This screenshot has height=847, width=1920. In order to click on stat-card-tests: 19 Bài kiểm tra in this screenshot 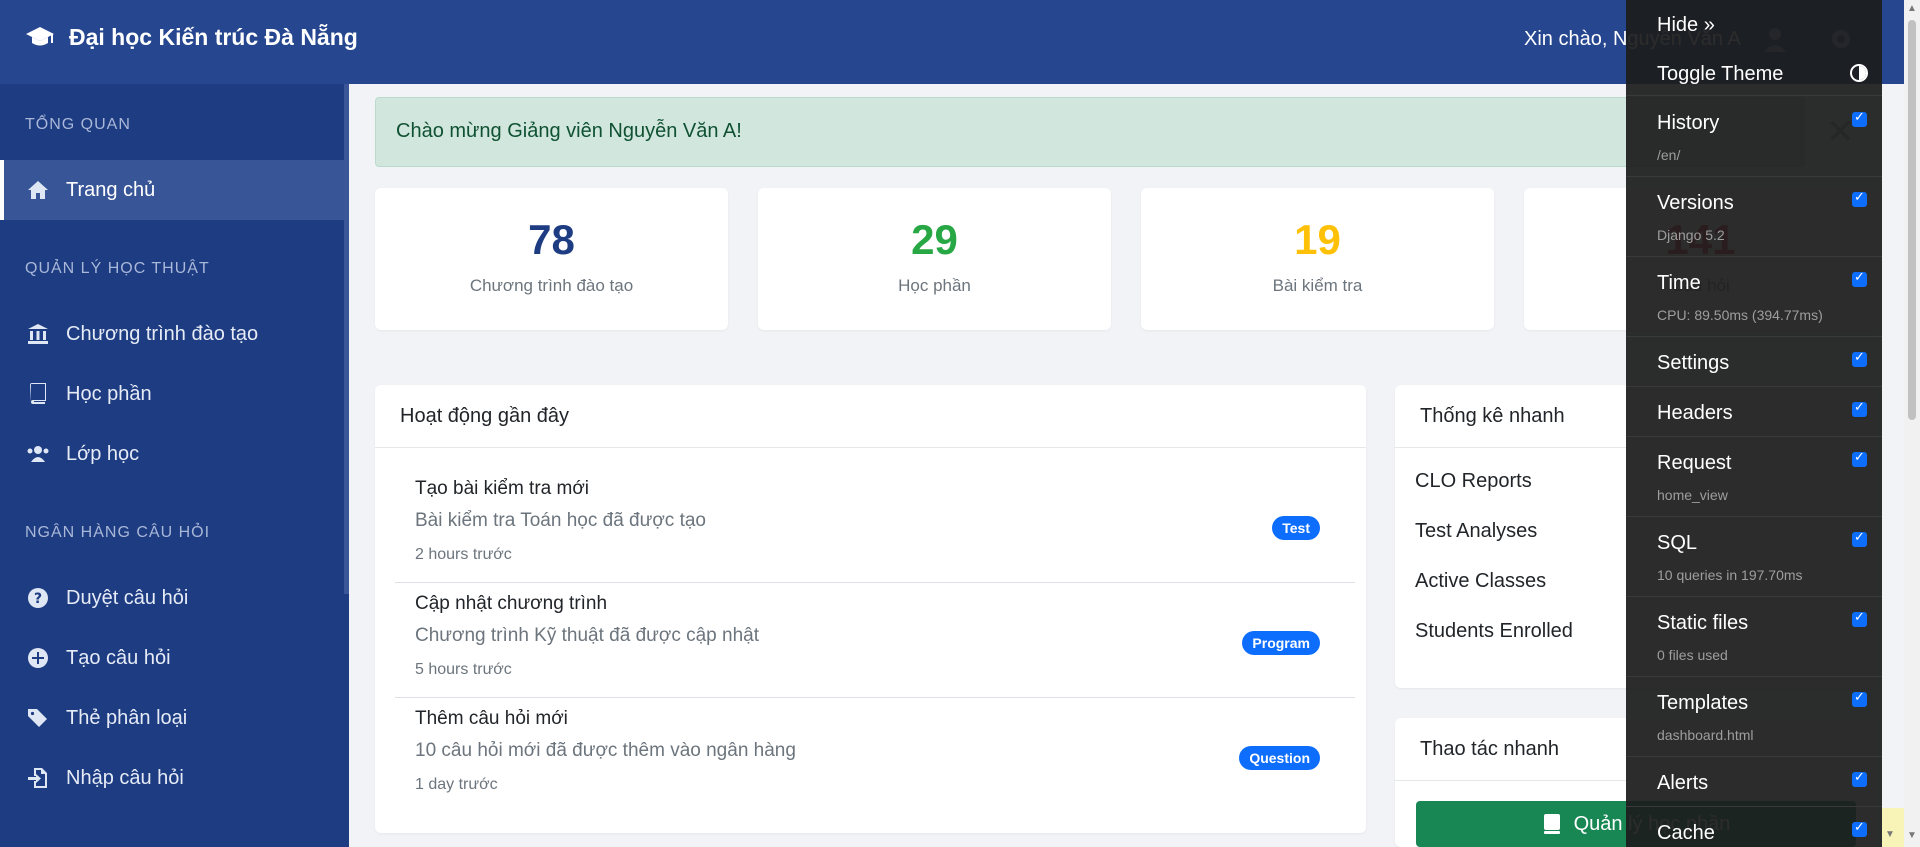, I will do `click(1317, 259)`.